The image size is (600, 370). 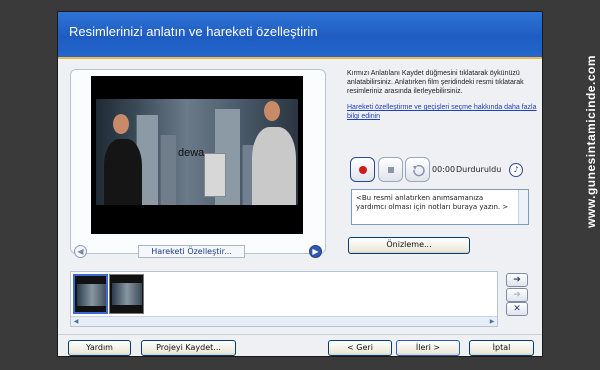 I want to click on microphone-icon: ♪, so click(x=516, y=170).